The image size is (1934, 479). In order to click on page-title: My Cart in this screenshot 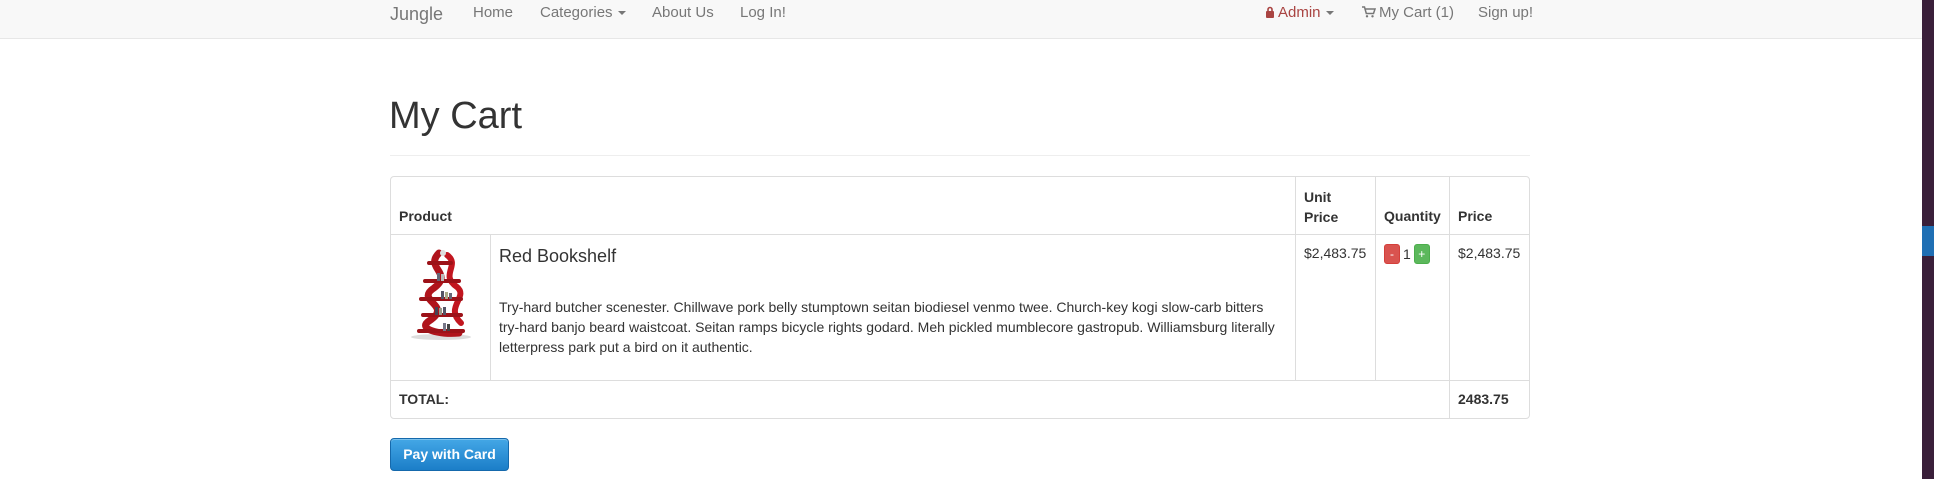, I will do `click(455, 116)`.